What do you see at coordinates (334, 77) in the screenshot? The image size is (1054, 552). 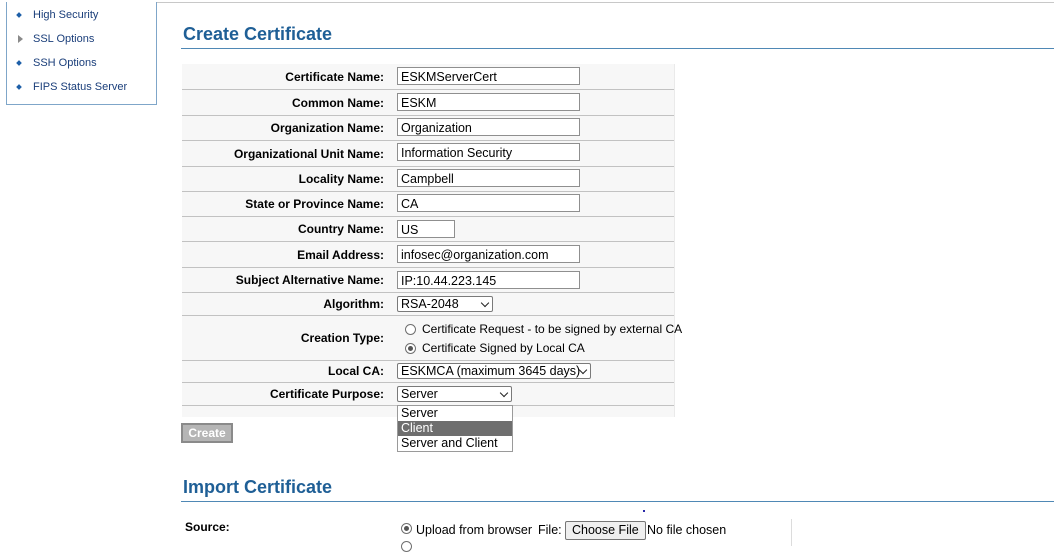 I see `certificate-name-label: Certificate Name:` at bounding box center [334, 77].